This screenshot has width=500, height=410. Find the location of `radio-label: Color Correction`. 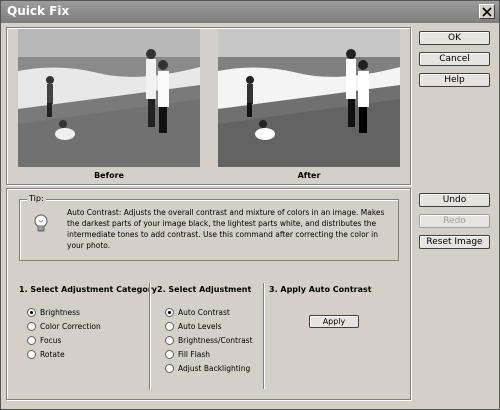

radio-label: Color Correction is located at coordinates (70, 326).